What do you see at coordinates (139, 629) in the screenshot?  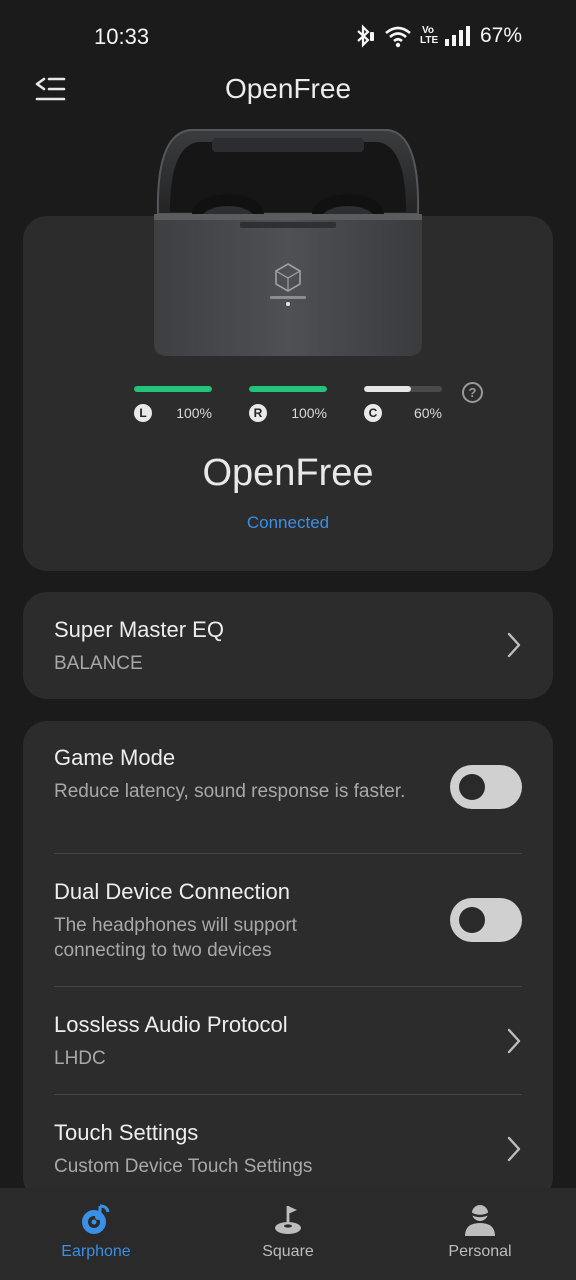 I see `eq-title: Super Master EQ` at bounding box center [139, 629].